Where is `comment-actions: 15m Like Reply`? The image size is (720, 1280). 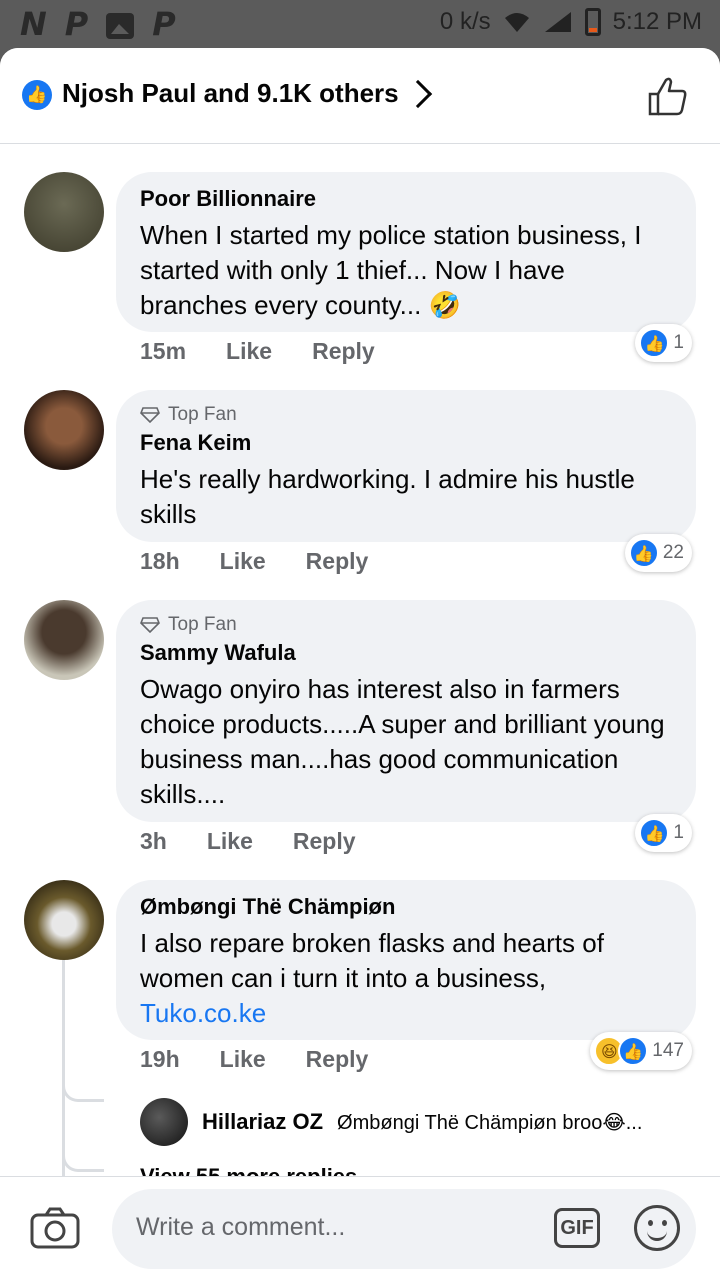
comment-actions: 15m Like Reply is located at coordinates (257, 351).